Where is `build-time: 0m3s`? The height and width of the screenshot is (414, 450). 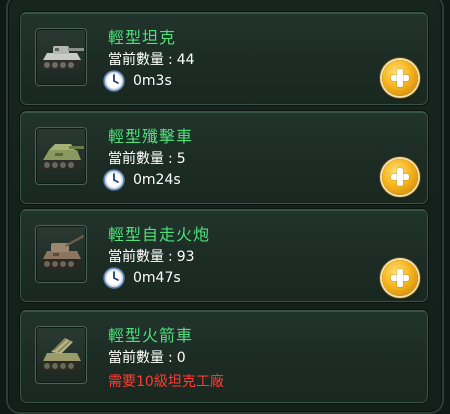
build-time: 0m3s is located at coordinates (137, 81).